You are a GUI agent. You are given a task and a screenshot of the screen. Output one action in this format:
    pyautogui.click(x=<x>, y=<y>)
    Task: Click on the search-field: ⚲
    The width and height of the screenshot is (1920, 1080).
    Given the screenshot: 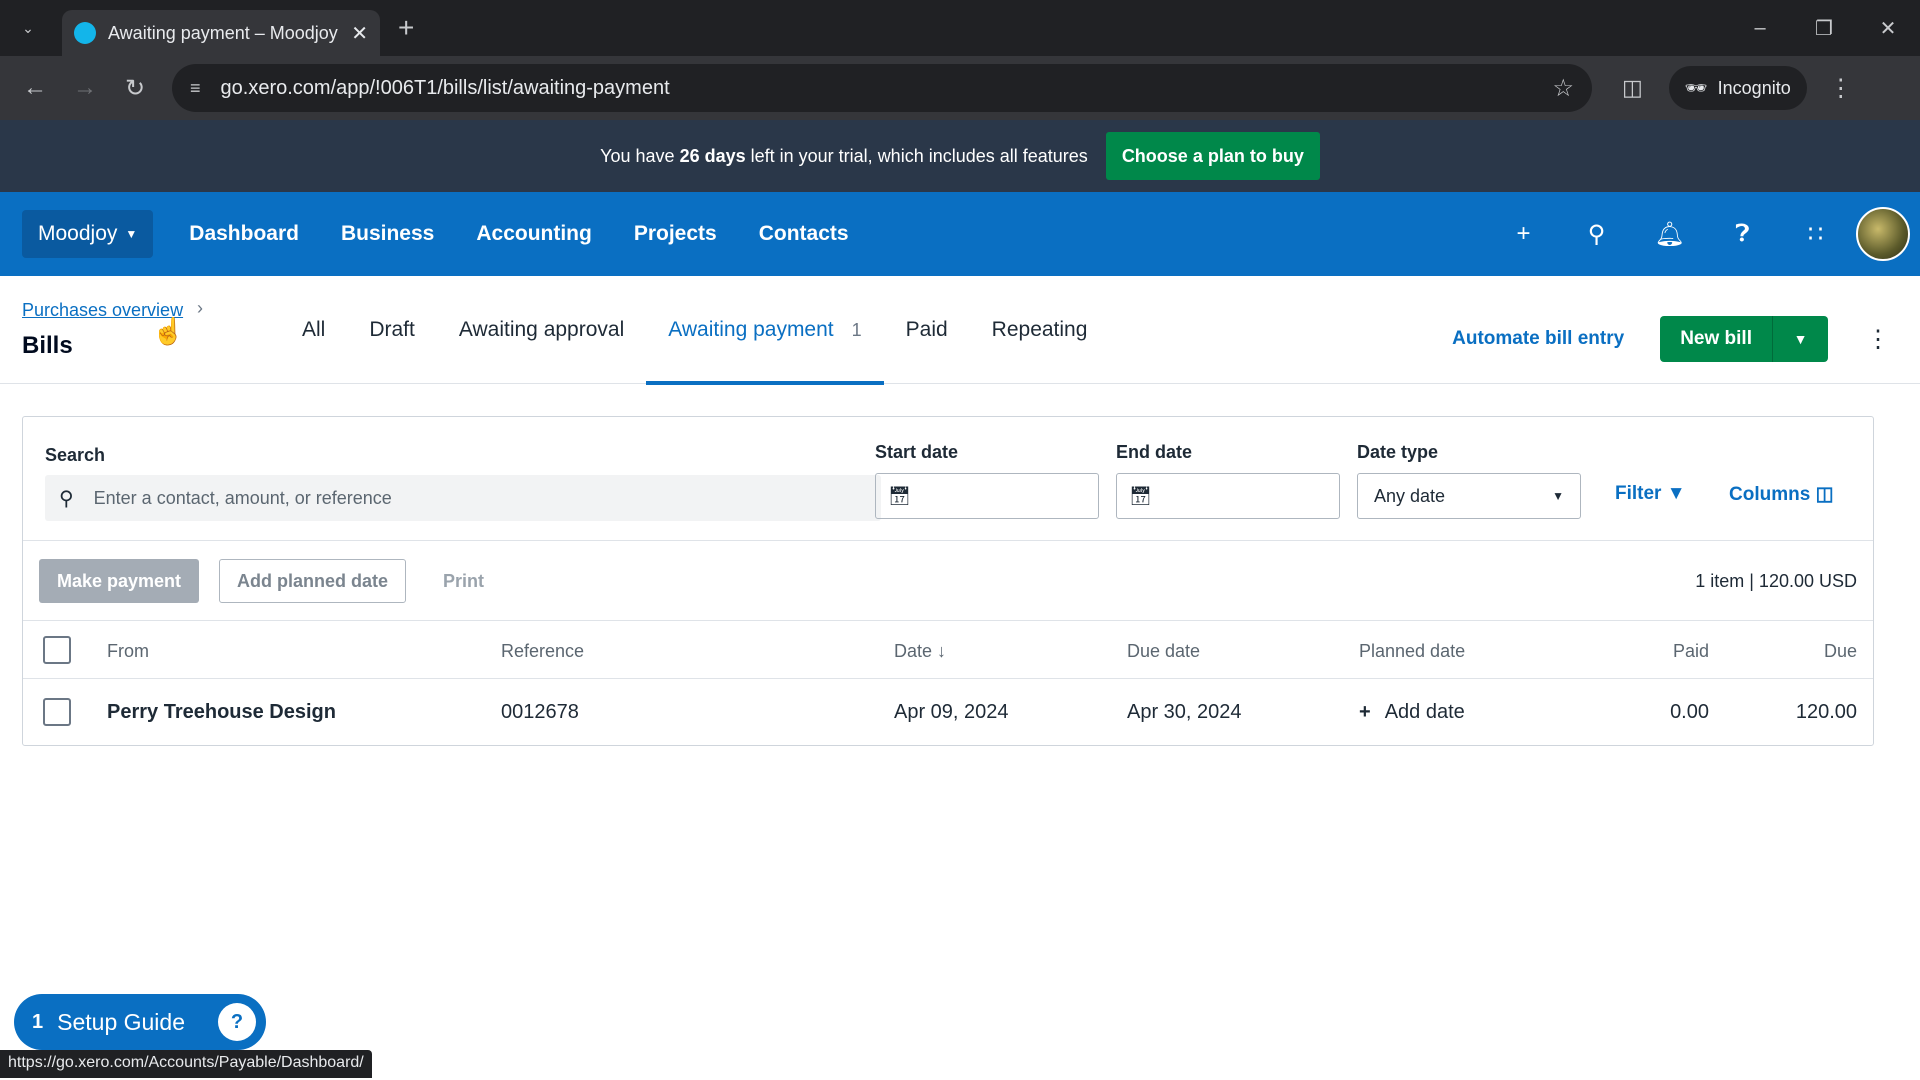 What is the action you would take?
    pyautogui.click(x=463, y=498)
    